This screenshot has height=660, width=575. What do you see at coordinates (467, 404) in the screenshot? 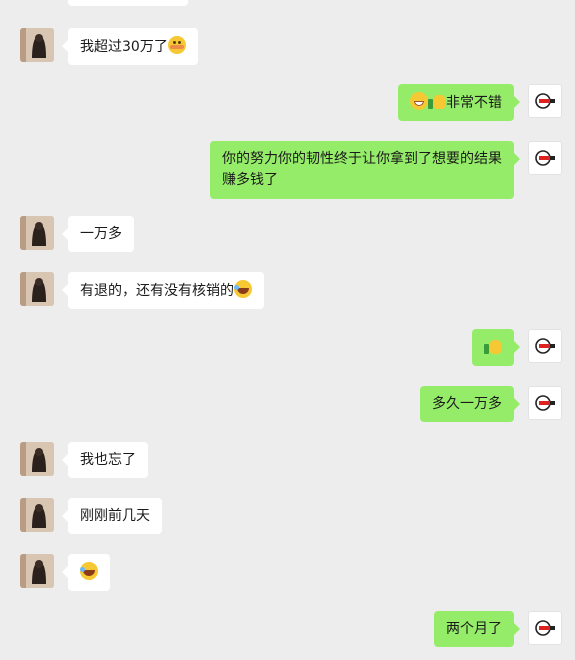
I see `message-text: 多久一万多` at bounding box center [467, 404].